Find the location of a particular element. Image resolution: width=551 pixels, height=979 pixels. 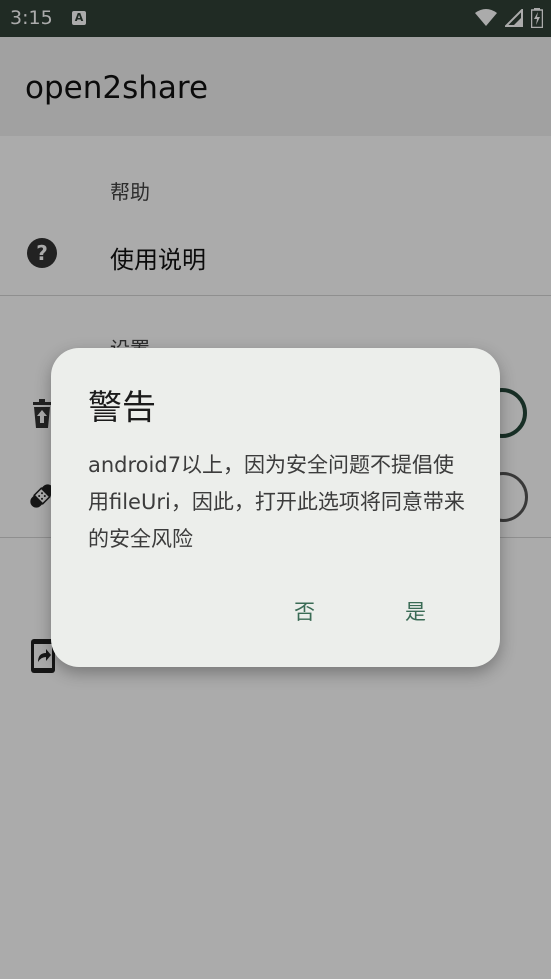

dialog-yes-button: 是 is located at coordinates (415, 611).